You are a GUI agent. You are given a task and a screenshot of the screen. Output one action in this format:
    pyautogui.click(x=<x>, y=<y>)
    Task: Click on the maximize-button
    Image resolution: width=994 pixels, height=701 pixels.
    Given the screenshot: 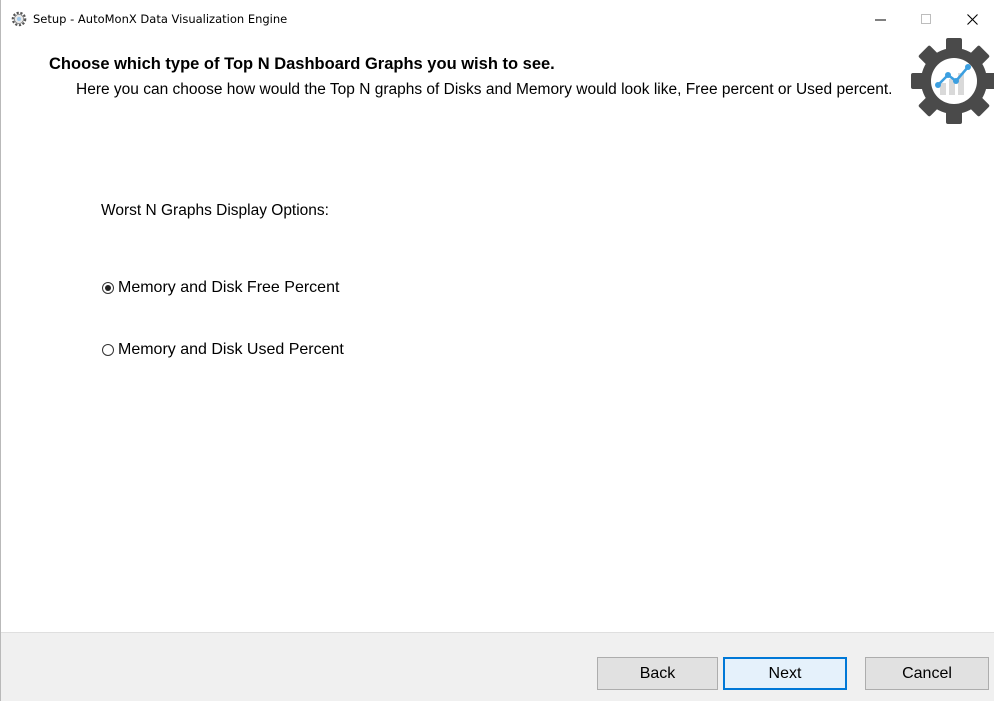 What is the action you would take?
    pyautogui.click(x=926, y=19)
    